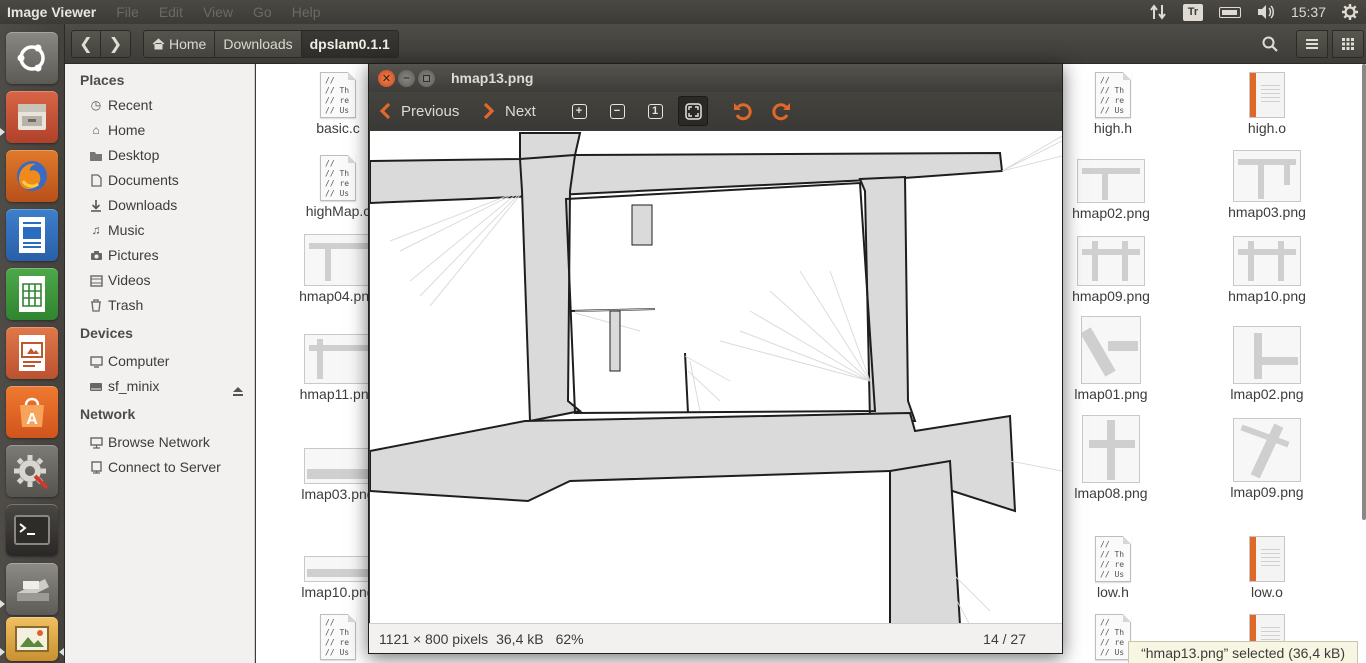 This screenshot has width=1366, height=663. I want to click on running-indicator, so click(2, 604).